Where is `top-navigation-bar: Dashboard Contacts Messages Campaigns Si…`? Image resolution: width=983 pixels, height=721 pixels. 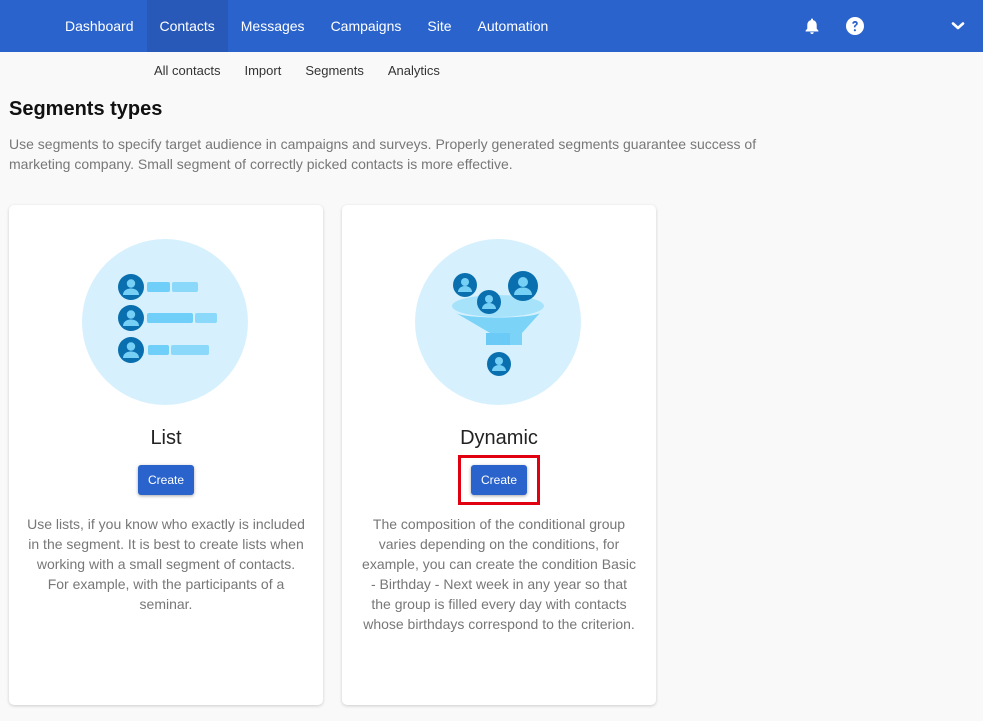
top-navigation-bar: Dashboard Contacts Messages Campaigns Si… is located at coordinates (491, 26).